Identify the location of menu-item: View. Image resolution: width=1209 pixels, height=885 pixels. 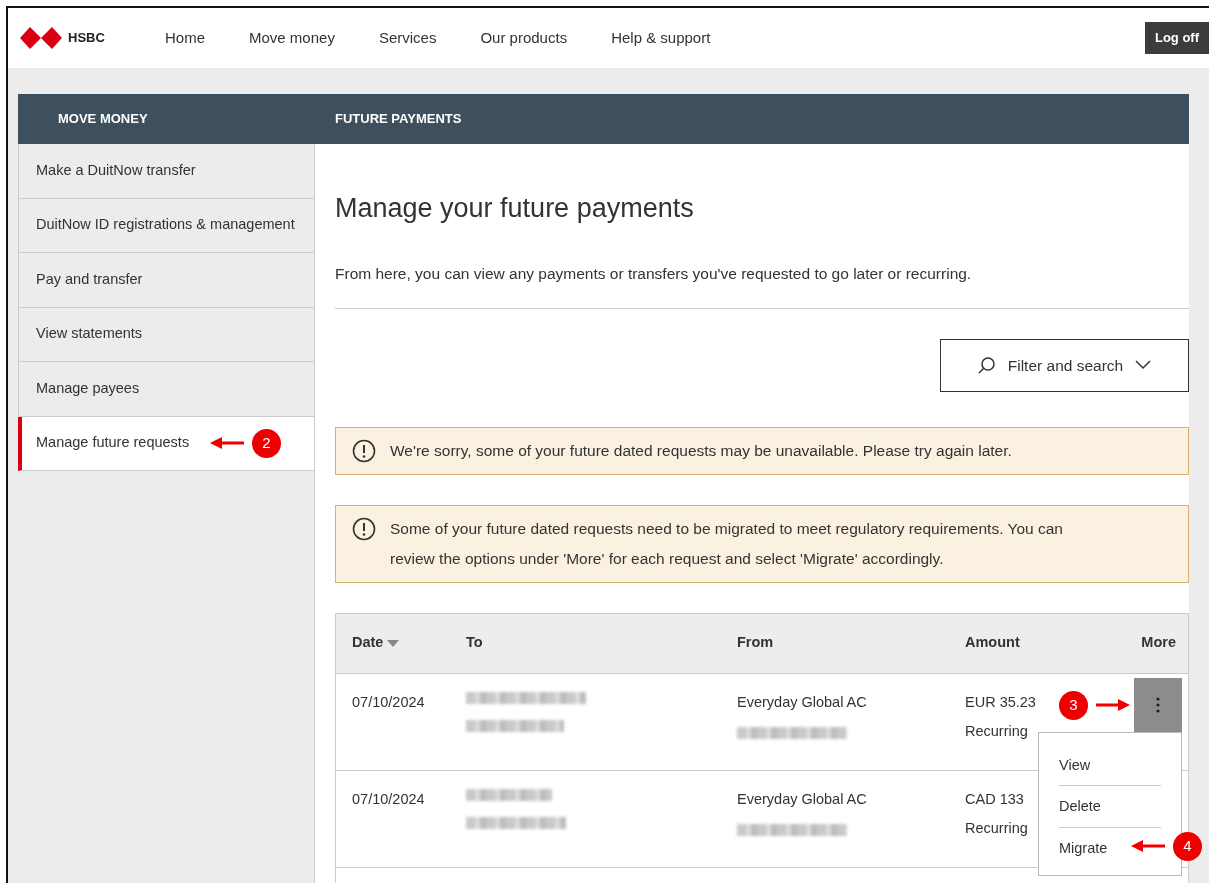
(1110, 765).